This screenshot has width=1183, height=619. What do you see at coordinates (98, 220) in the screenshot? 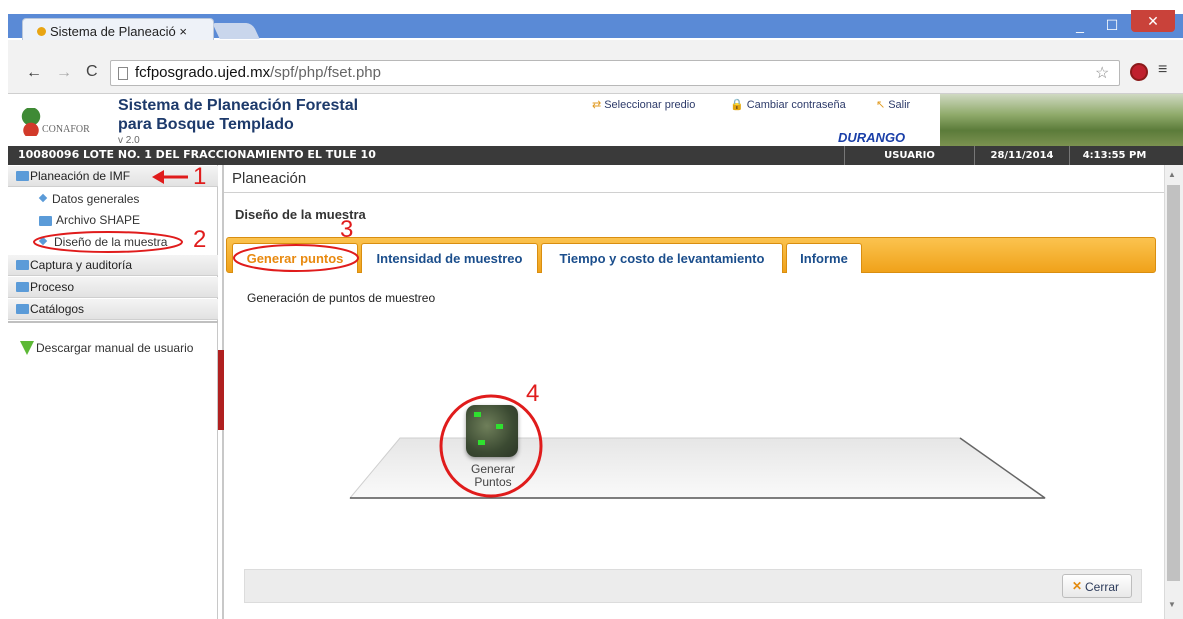
I see `sidebar-item-label: Archivo SHAPE` at bounding box center [98, 220].